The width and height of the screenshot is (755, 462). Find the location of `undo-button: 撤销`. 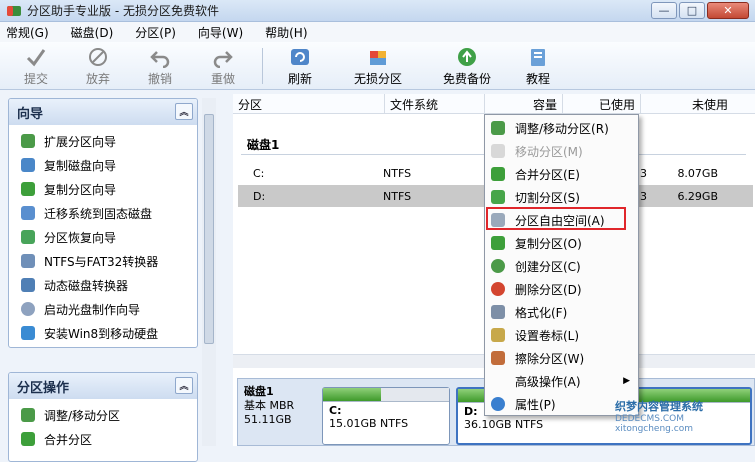

undo-button: 撤销 is located at coordinates (160, 66).